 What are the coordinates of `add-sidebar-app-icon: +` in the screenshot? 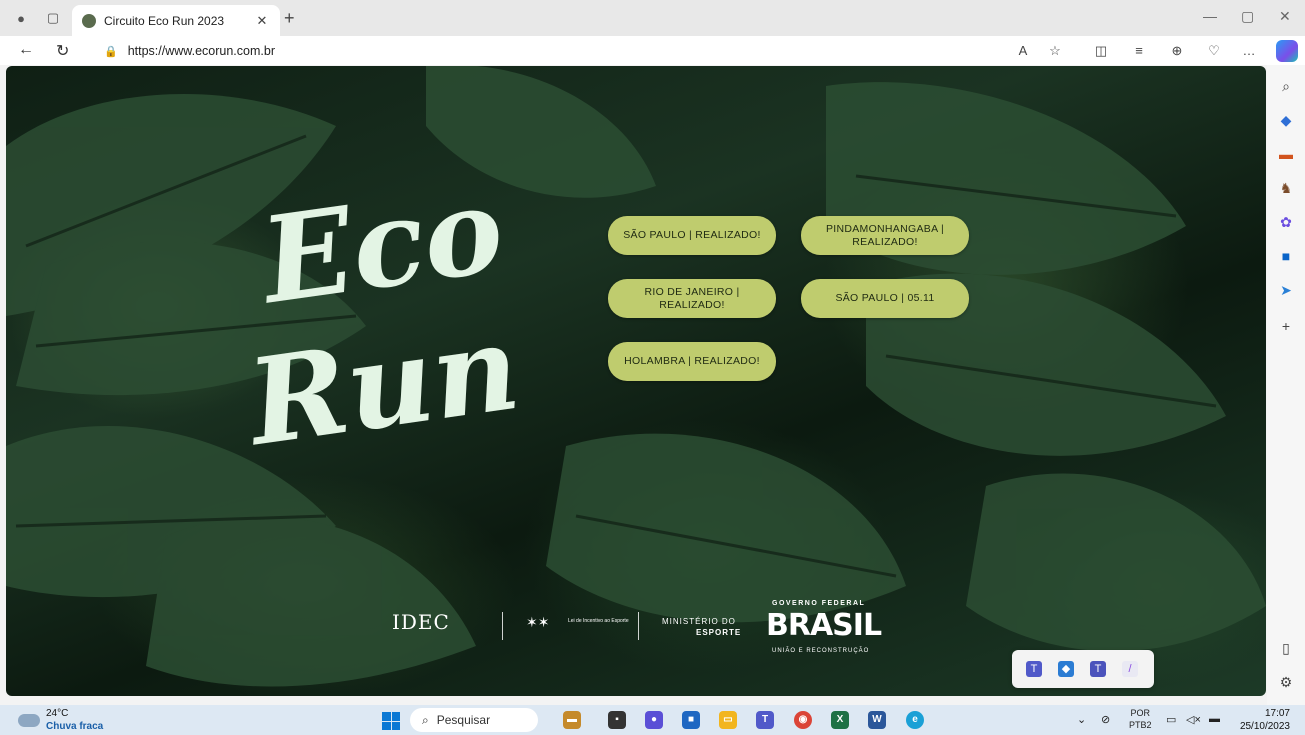 It's located at (1286, 326).